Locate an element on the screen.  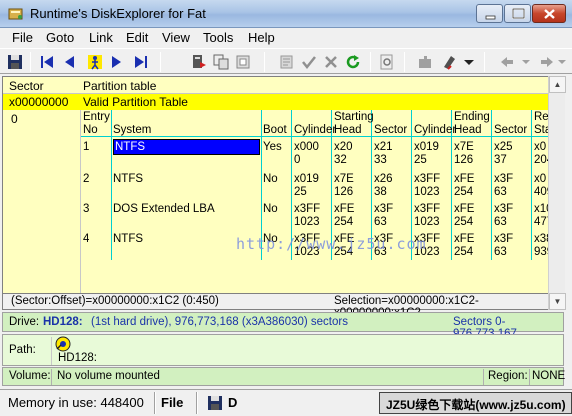
no-header: No is located at coordinates (90, 130).